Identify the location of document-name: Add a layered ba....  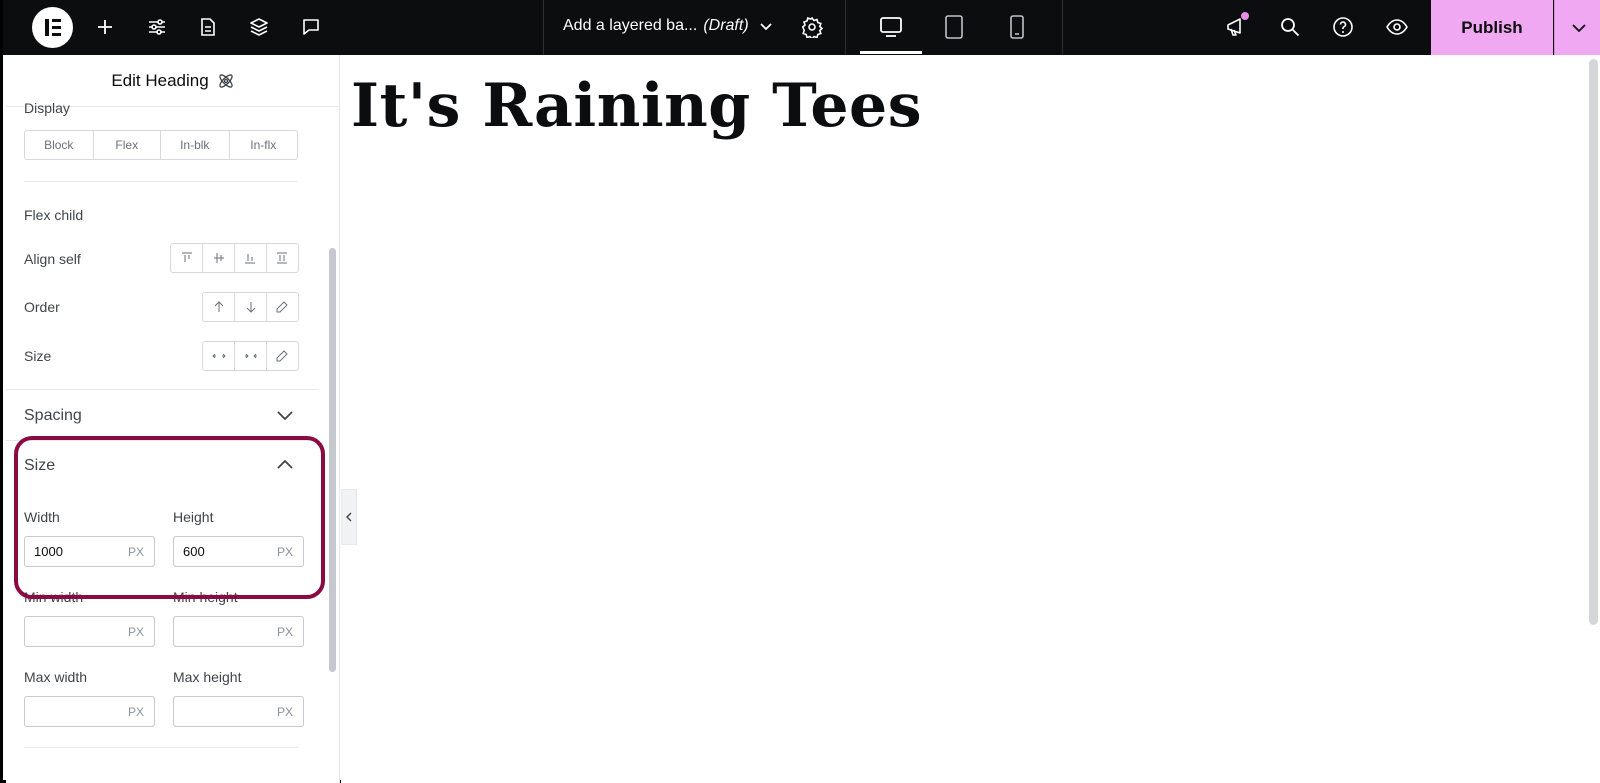
(630, 25).